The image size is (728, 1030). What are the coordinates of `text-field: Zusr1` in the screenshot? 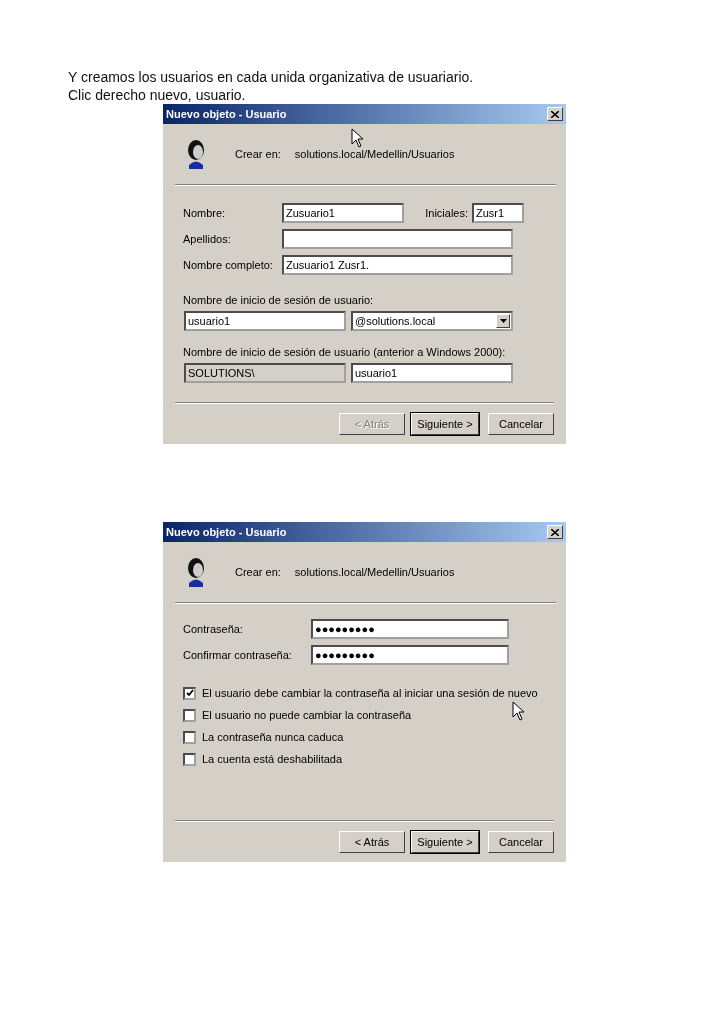 It's located at (498, 213).